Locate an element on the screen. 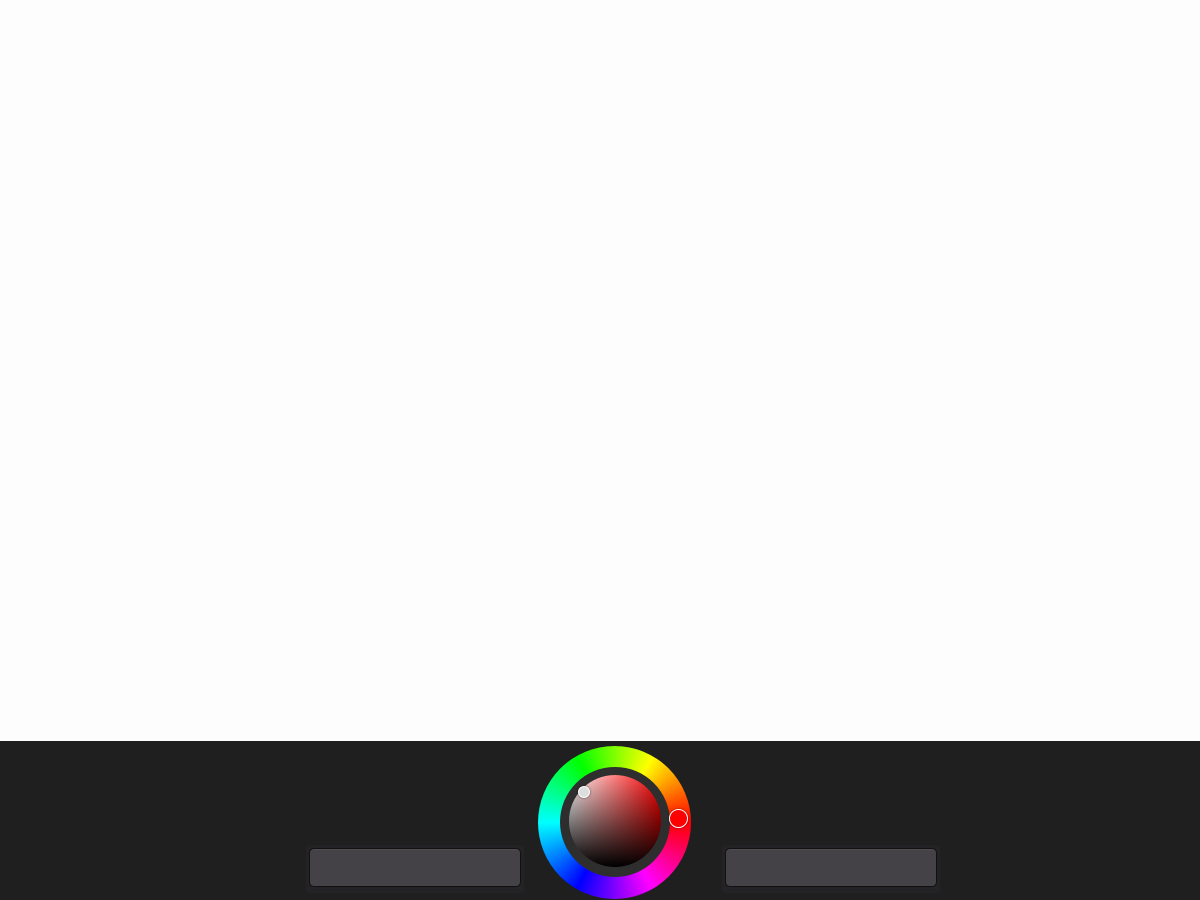  left-slot-well is located at coordinates (415, 869).